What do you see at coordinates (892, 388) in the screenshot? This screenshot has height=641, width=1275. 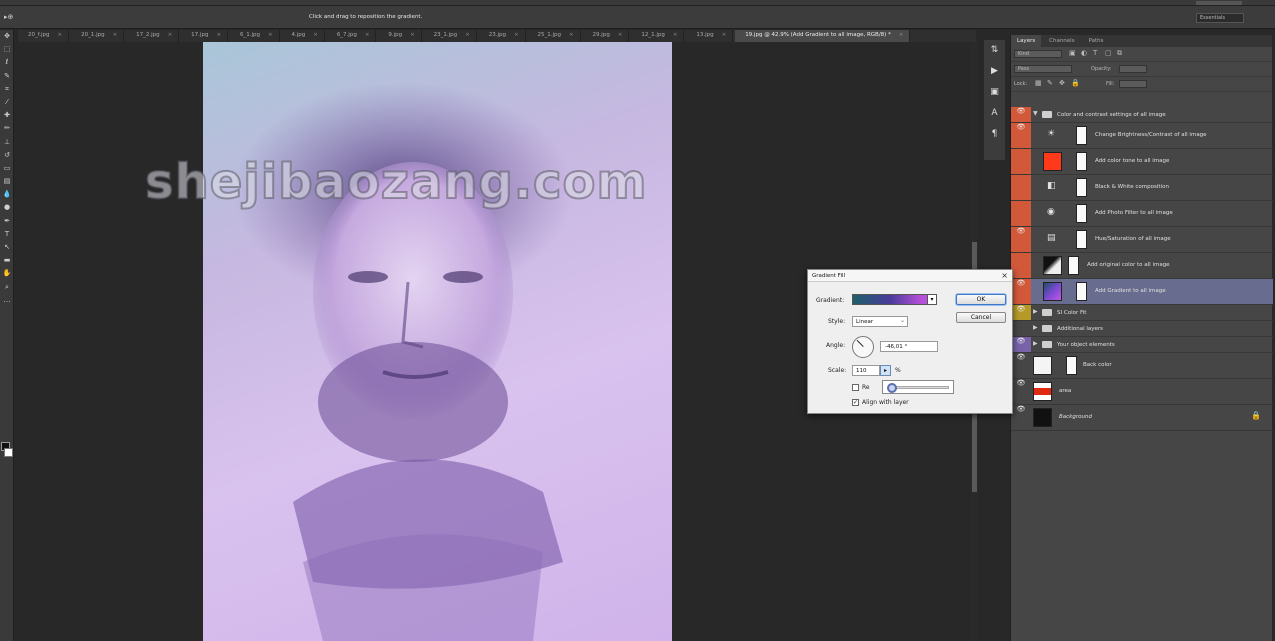 I see `scale-slider-knob` at bounding box center [892, 388].